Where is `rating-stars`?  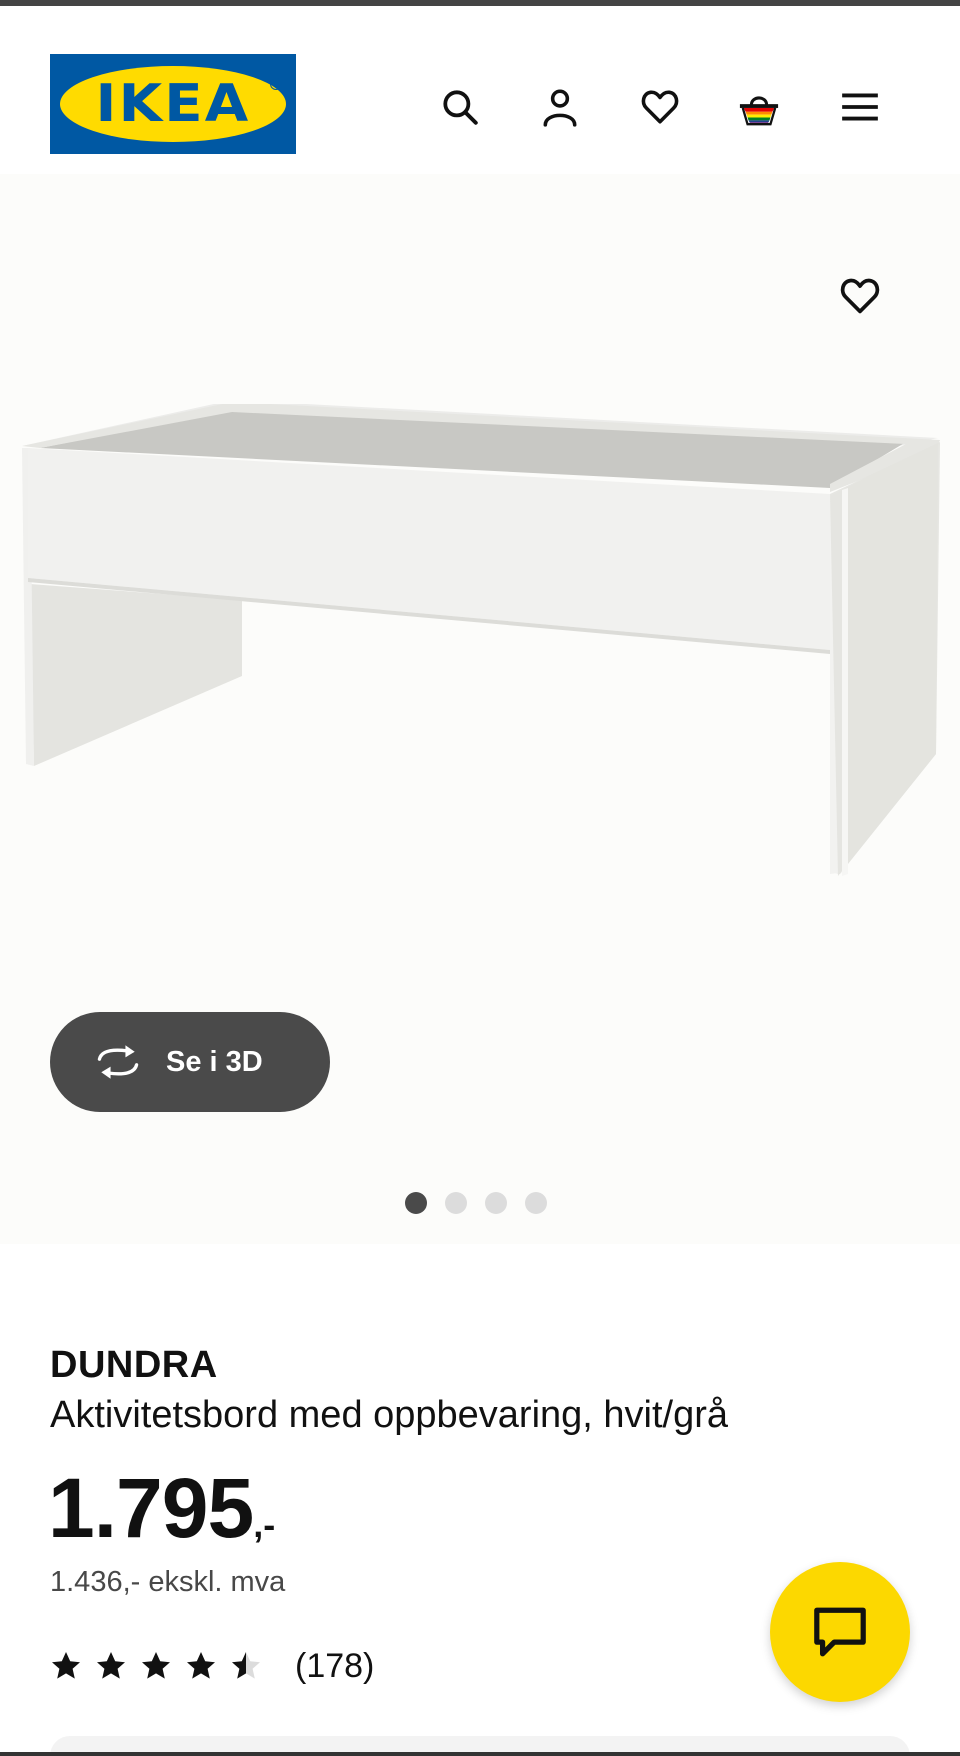
rating-stars is located at coordinates (162, 1666).